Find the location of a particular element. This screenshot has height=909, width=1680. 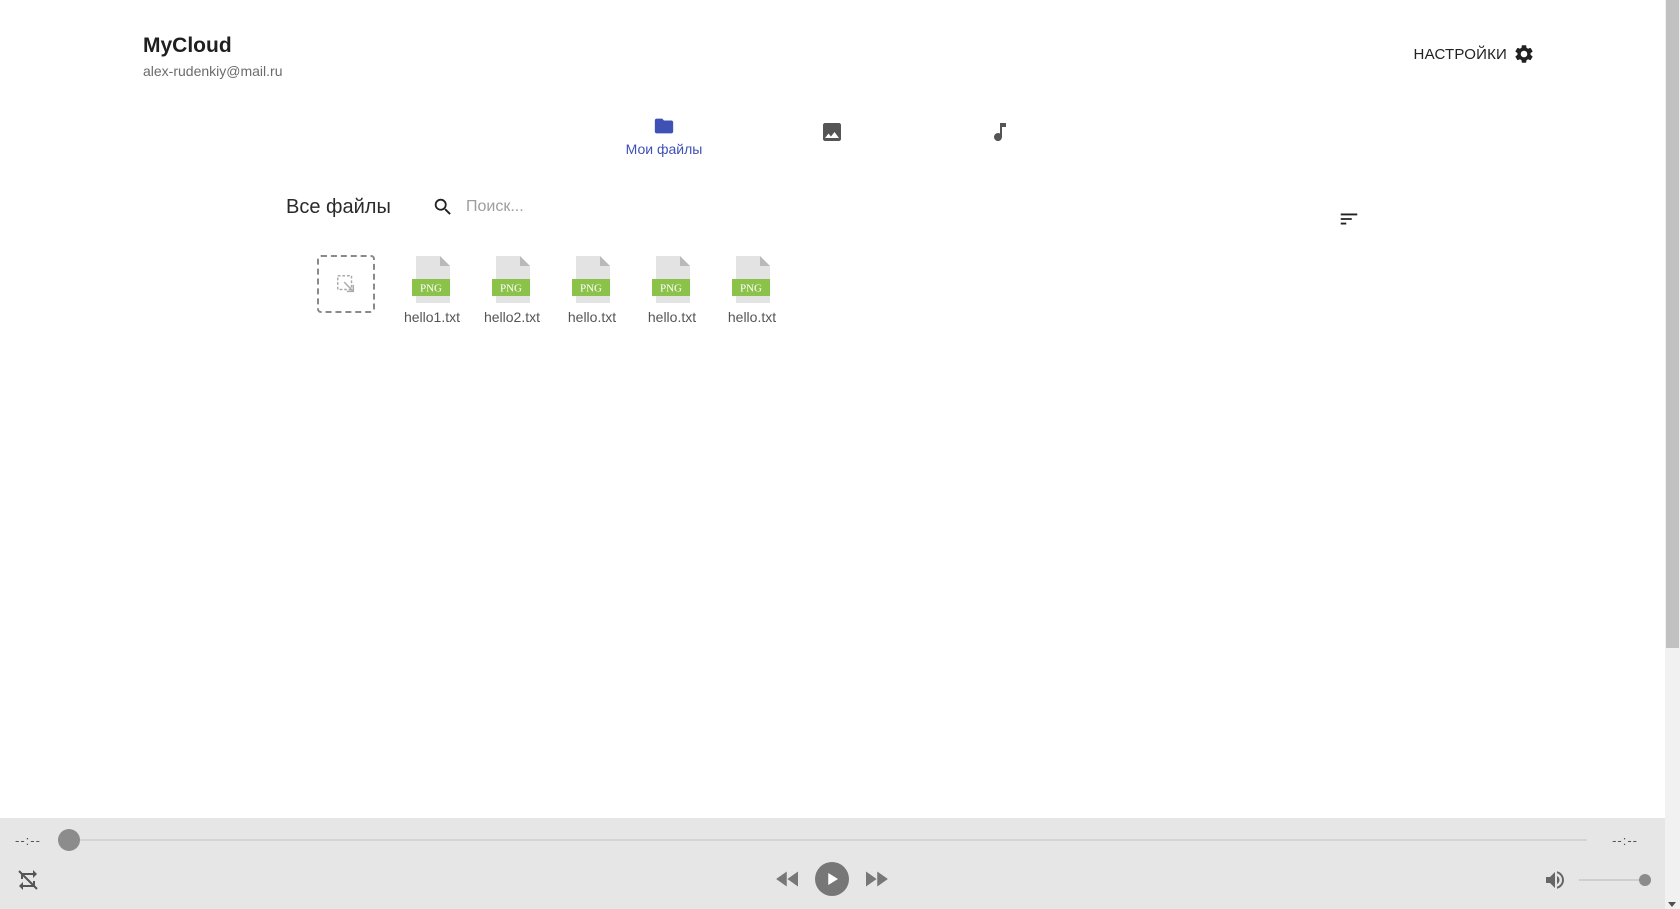

search-icon is located at coordinates (442, 206).